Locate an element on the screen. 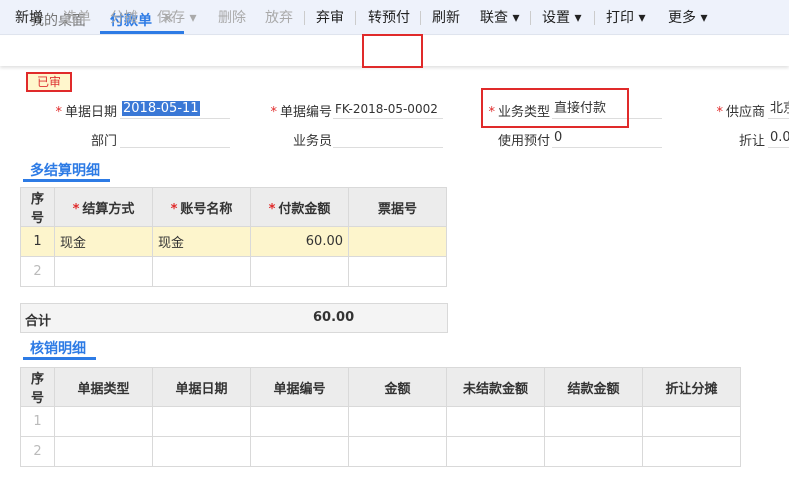 The width and height of the screenshot is (789, 477). supplier-label: * 供应商 is located at coordinates (740, 112).